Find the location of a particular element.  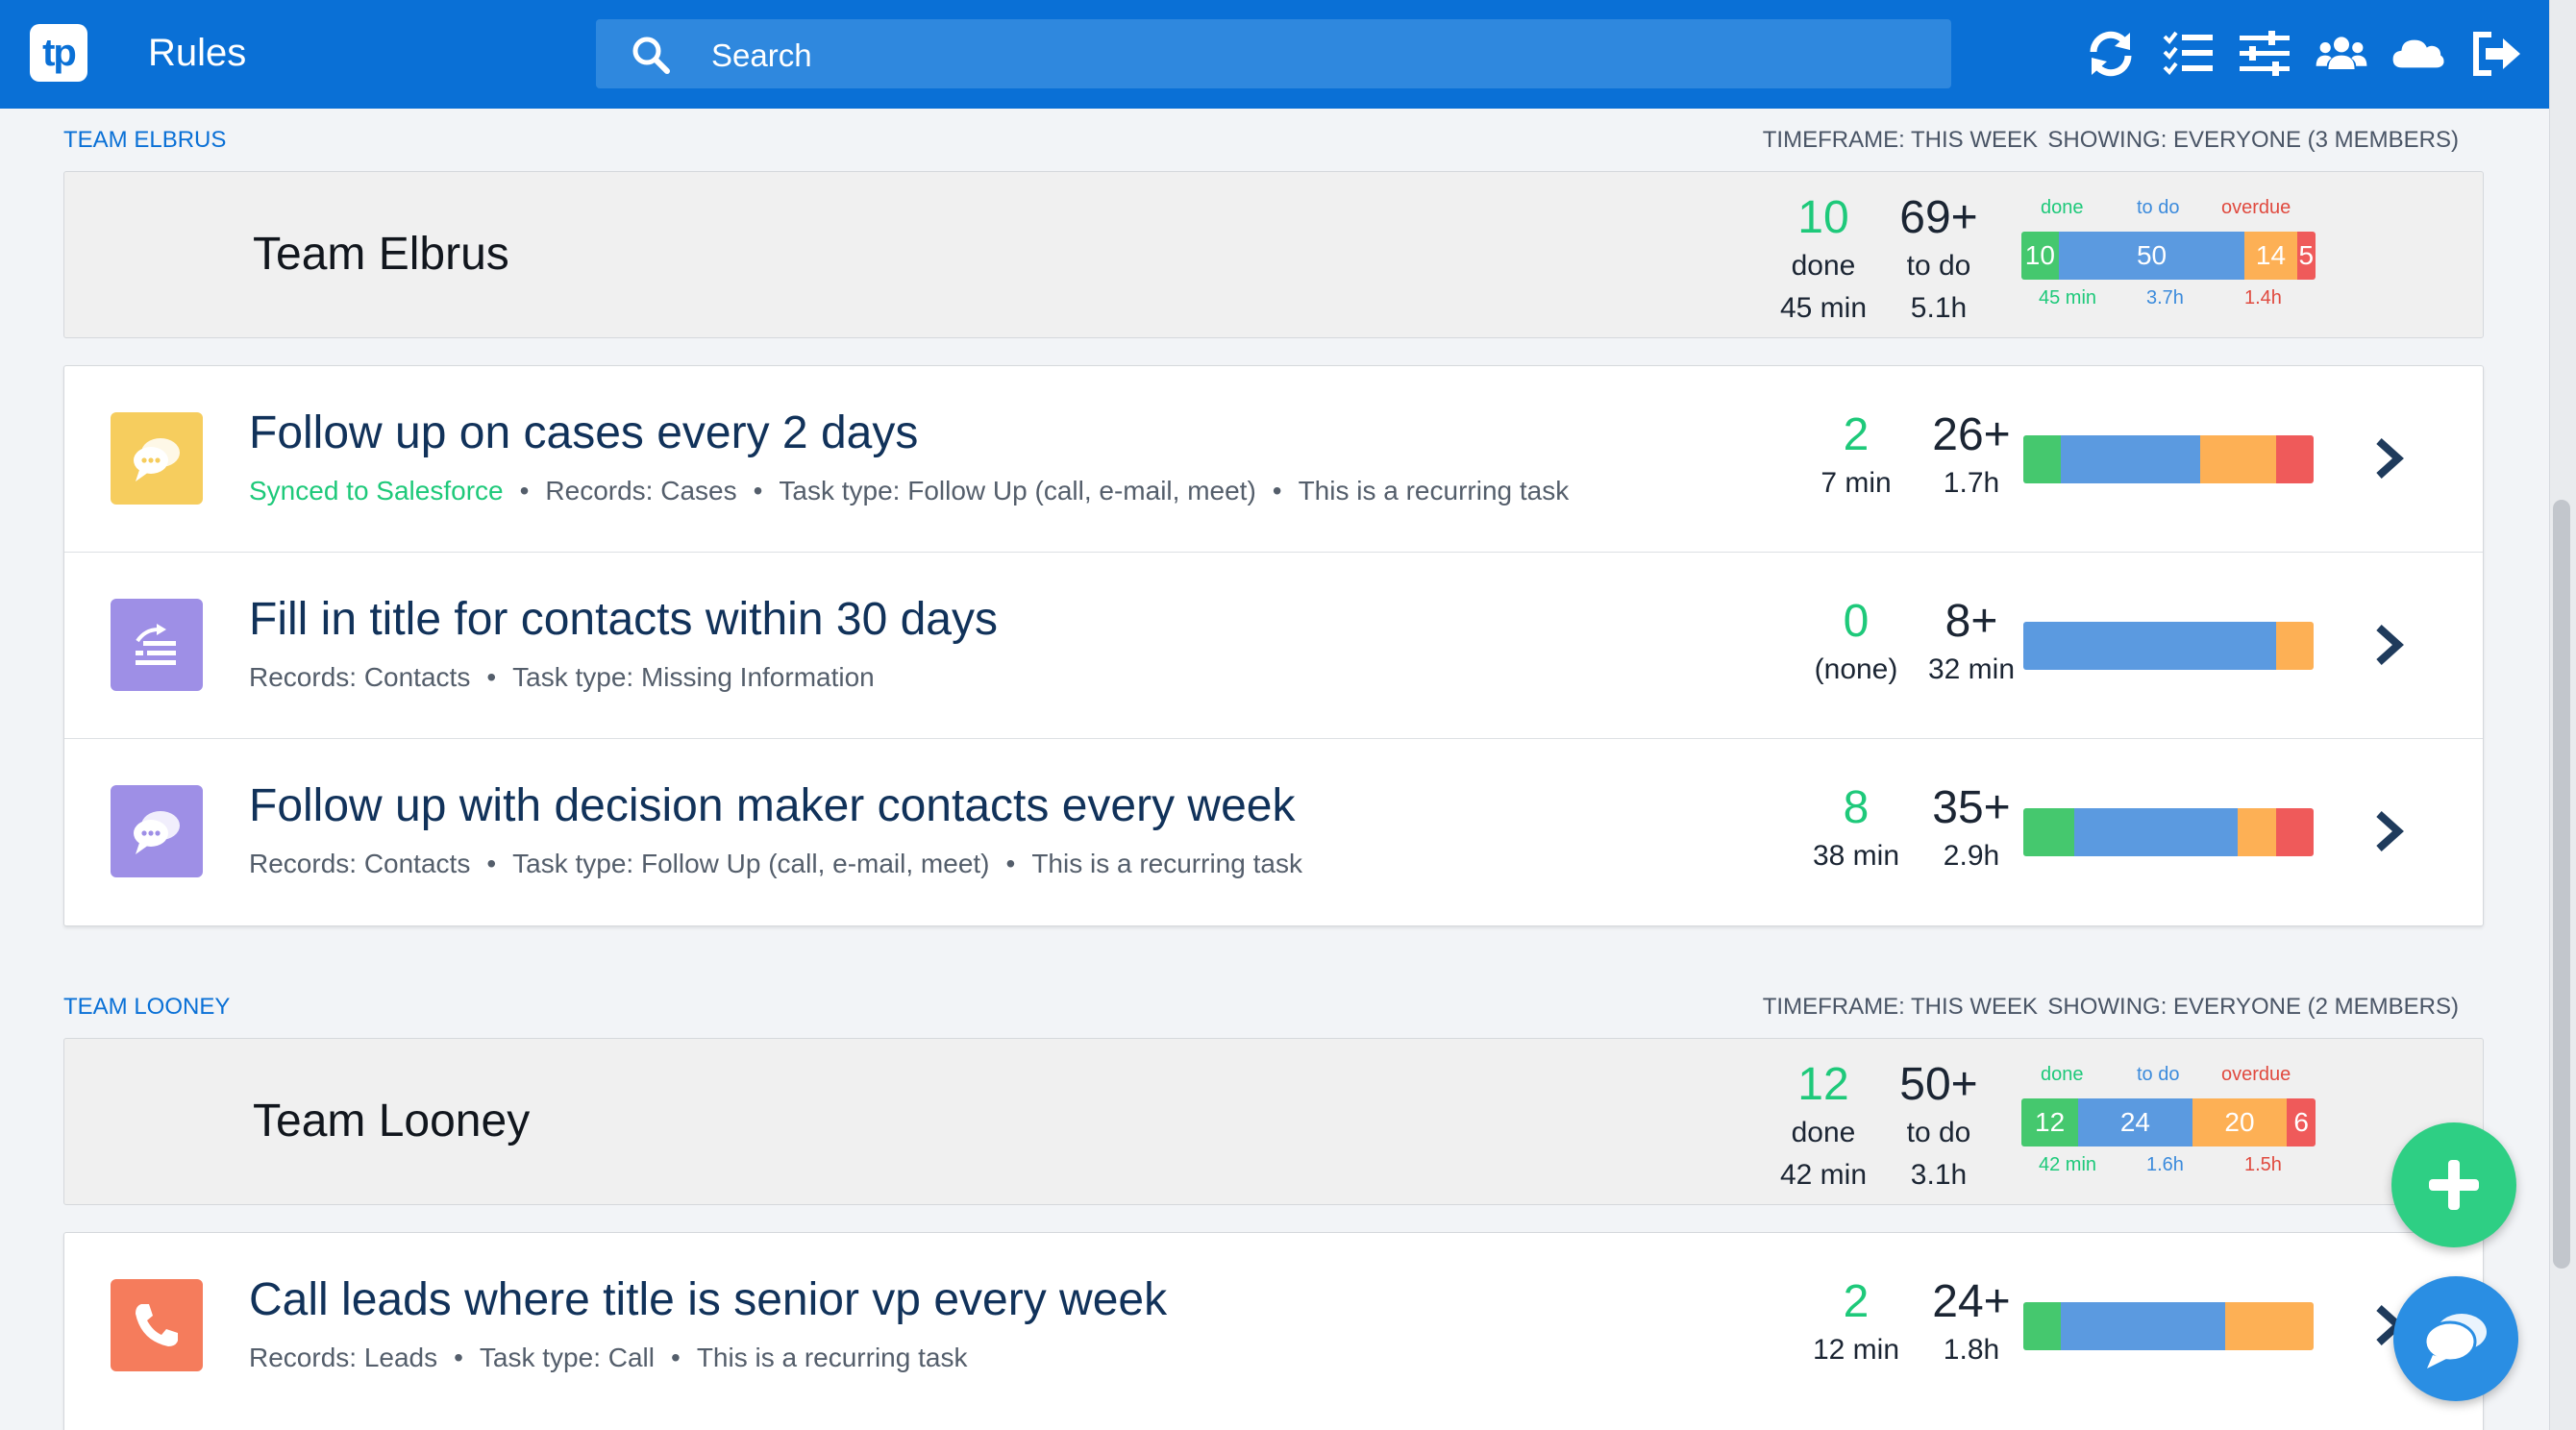

done-stat: 0 (none) is located at coordinates (1856, 643).